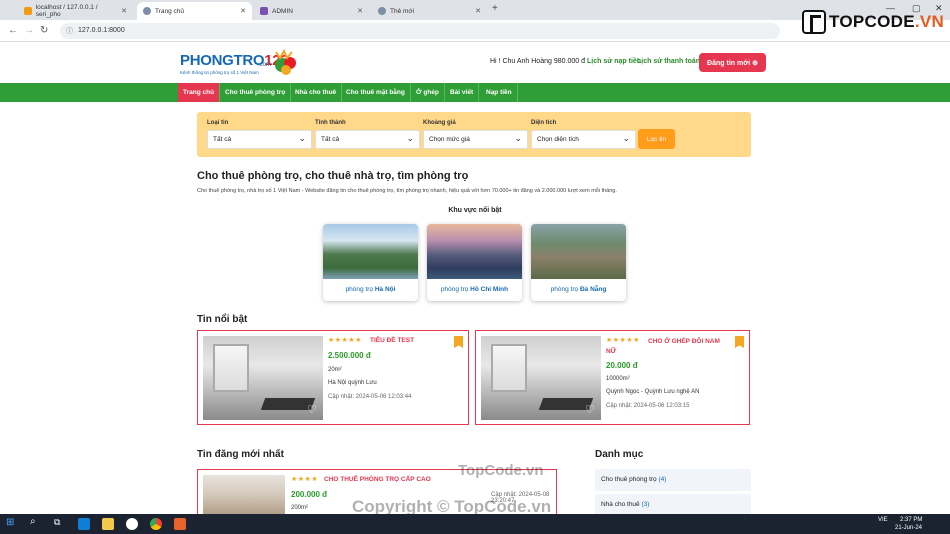 This screenshot has height=534, width=950. What do you see at coordinates (12, 523) in the screenshot?
I see `windows-start-icon: ⊞` at bounding box center [12, 523].